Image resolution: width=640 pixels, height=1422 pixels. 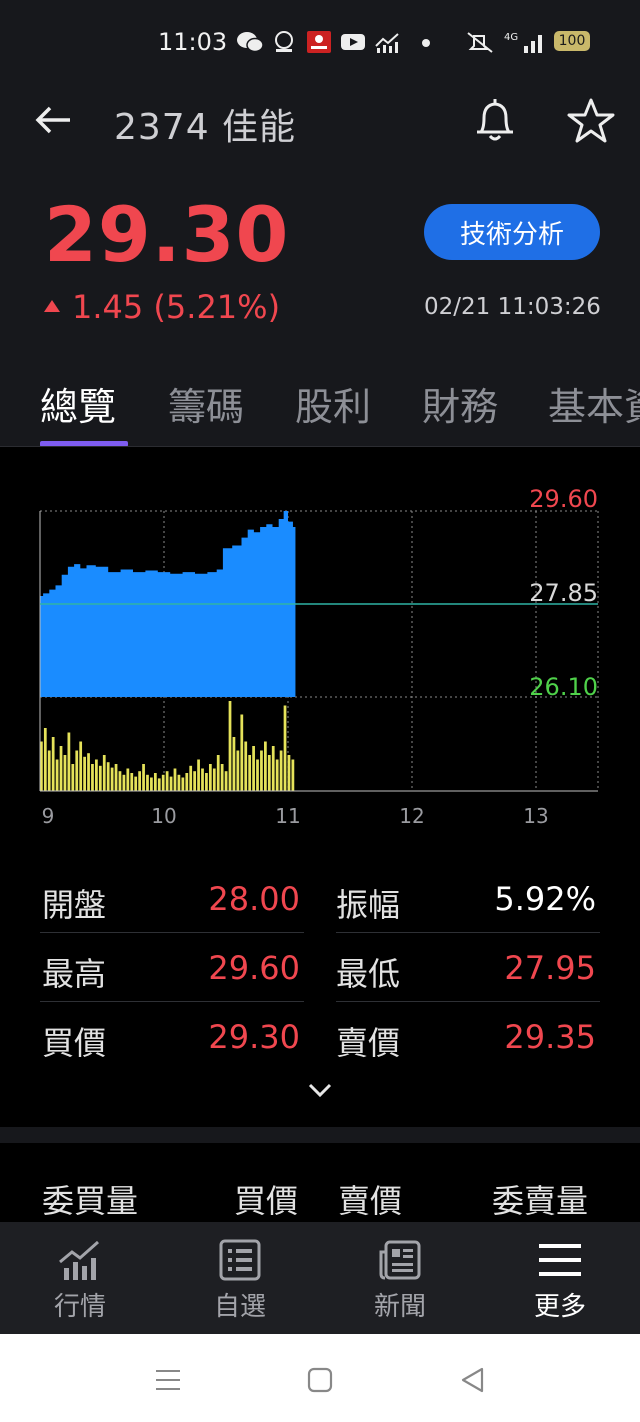 What do you see at coordinates (284, 41) in the screenshot?
I see `app-notification-icon` at bounding box center [284, 41].